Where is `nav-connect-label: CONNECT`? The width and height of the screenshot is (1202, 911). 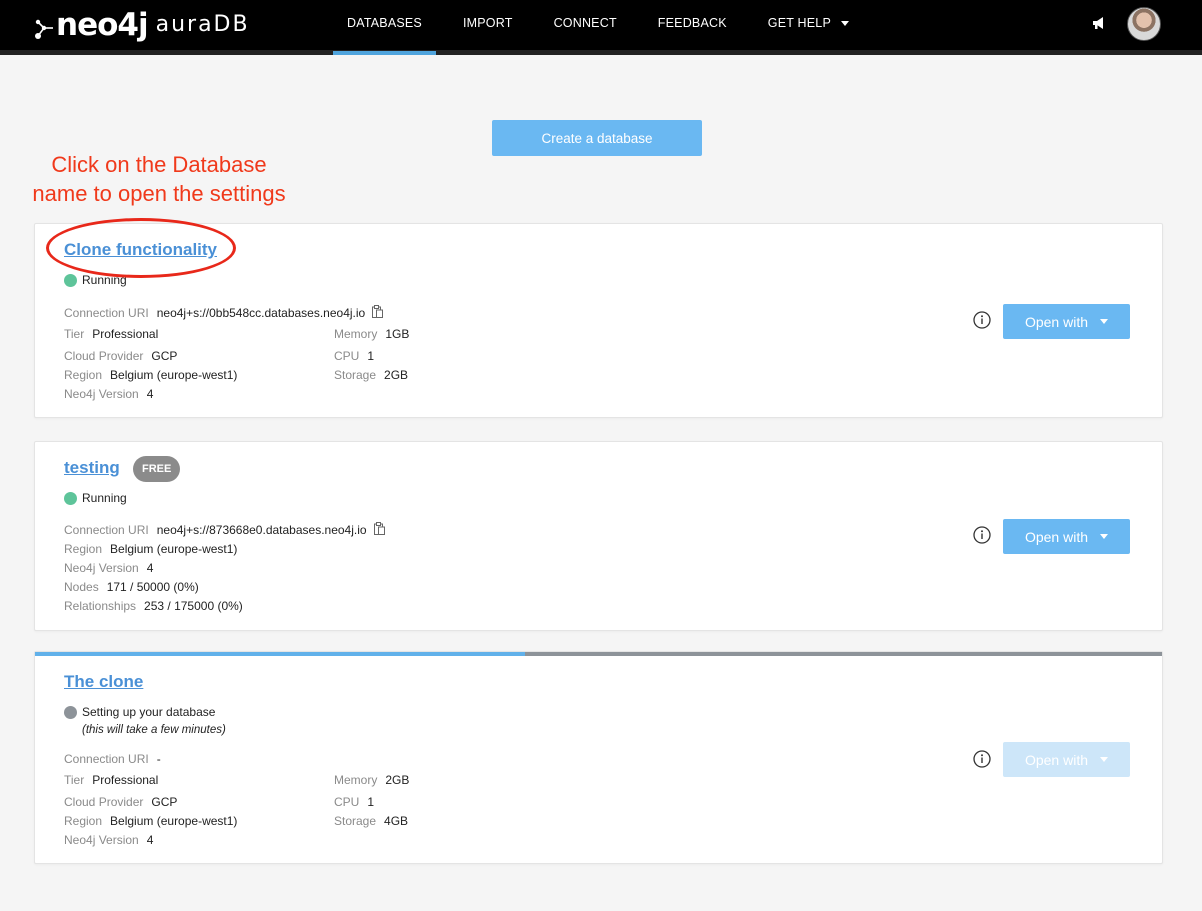 nav-connect-label: CONNECT is located at coordinates (585, 23).